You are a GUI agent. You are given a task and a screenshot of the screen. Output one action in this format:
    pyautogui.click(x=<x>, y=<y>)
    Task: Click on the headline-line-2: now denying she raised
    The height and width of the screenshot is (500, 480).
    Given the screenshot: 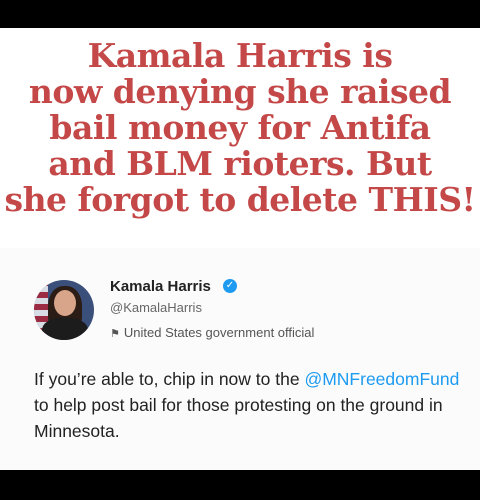 What is the action you would take?
    pyautogui.click(x=240, y=91)
    